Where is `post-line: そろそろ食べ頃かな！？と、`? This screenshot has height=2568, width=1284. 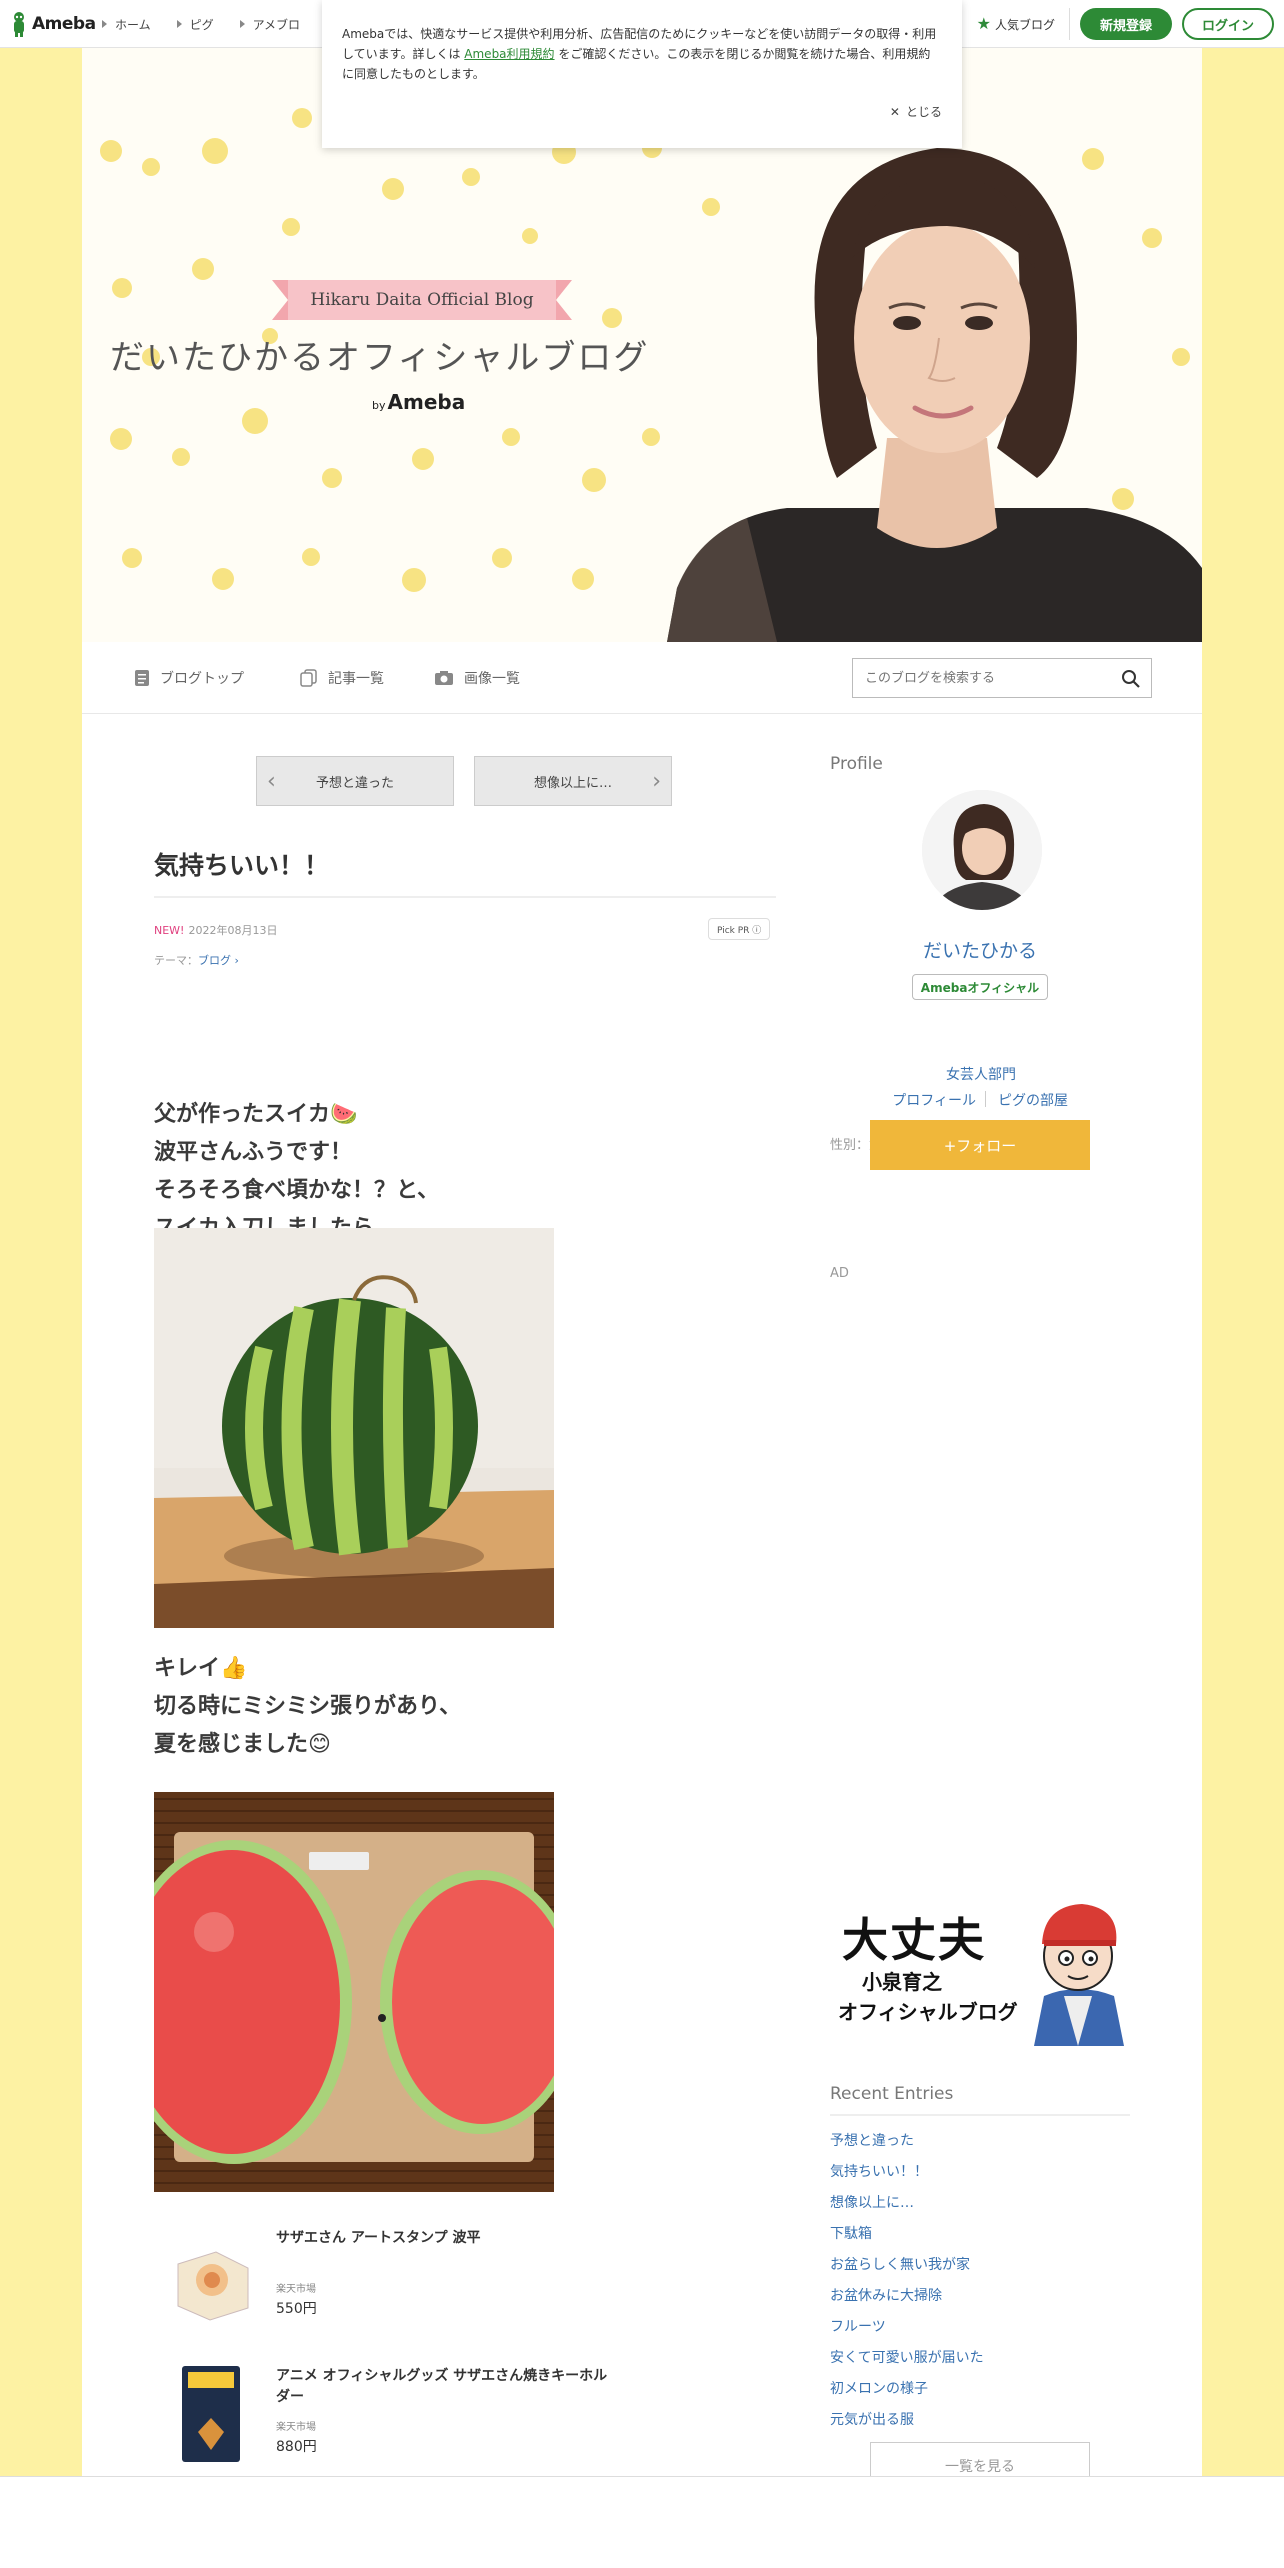 post-line: そろそろ食べ頃かな！？と、 is located at coordinates (297, 1190).